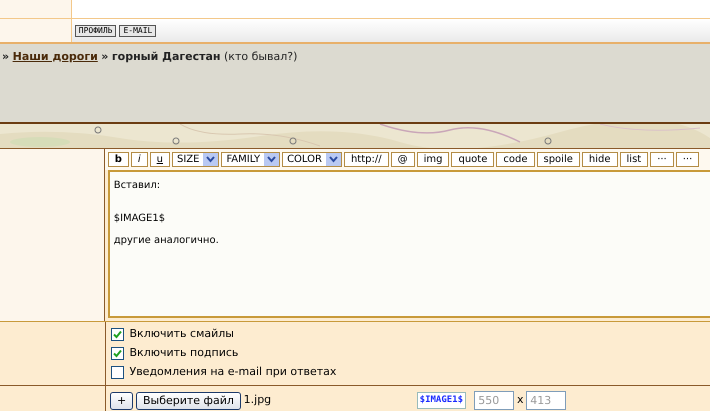 This screenshot has width=710, height=411. I want to click on topic-title: горный Дагестан, so click(166, 56).